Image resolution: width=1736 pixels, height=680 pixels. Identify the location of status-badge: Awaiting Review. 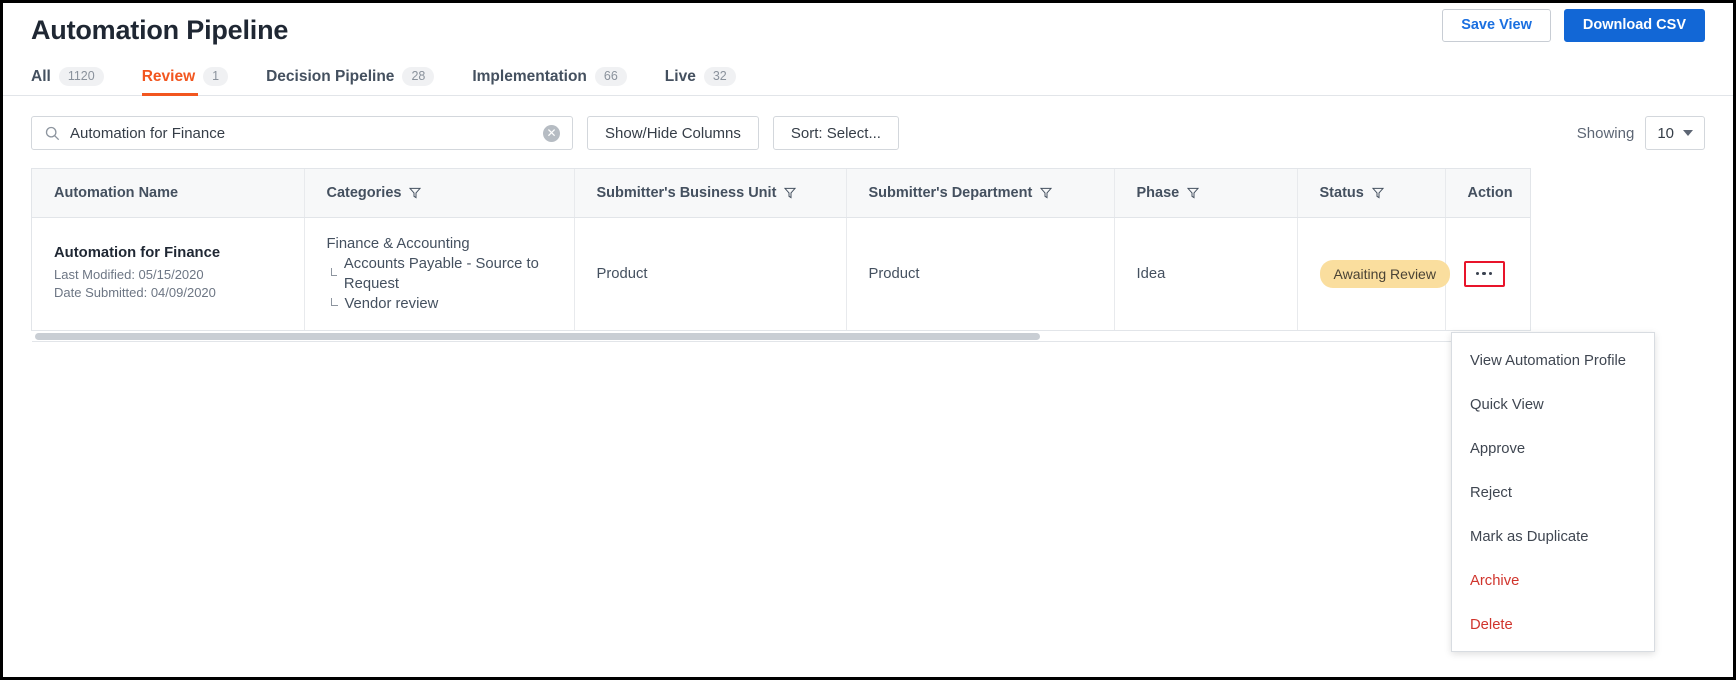
(1384, 273).